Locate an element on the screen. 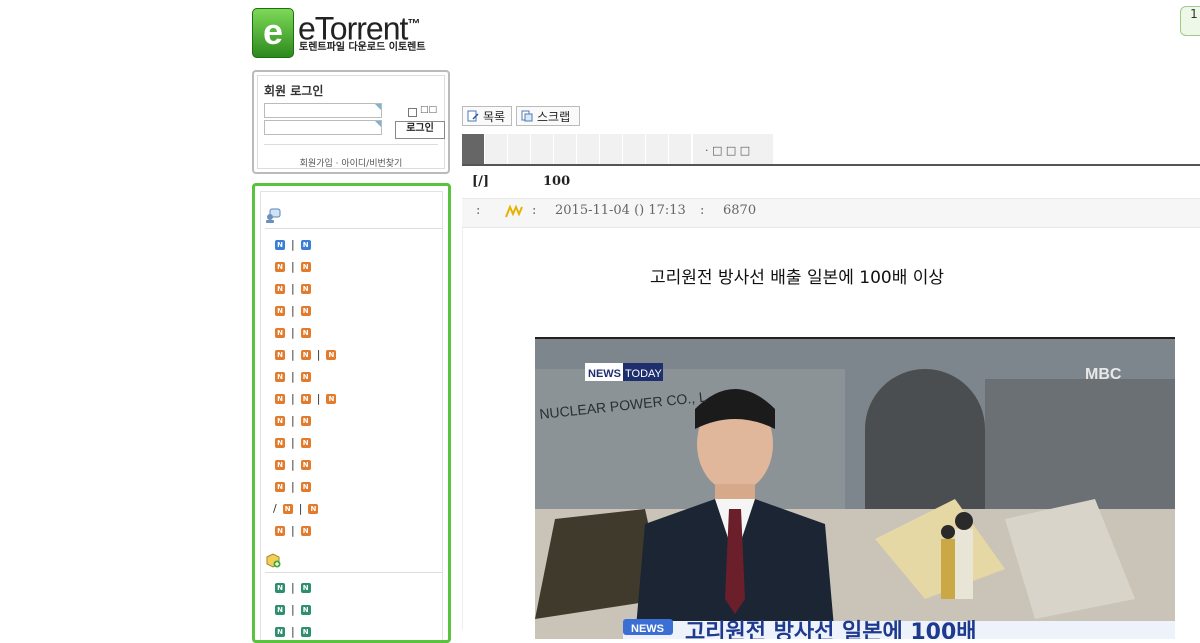 Image resolution: width=1200 pixels, height=643 pixels. login-links: 회원가입 · 아이디/비번찾기 is located at coordinates (351, 162).